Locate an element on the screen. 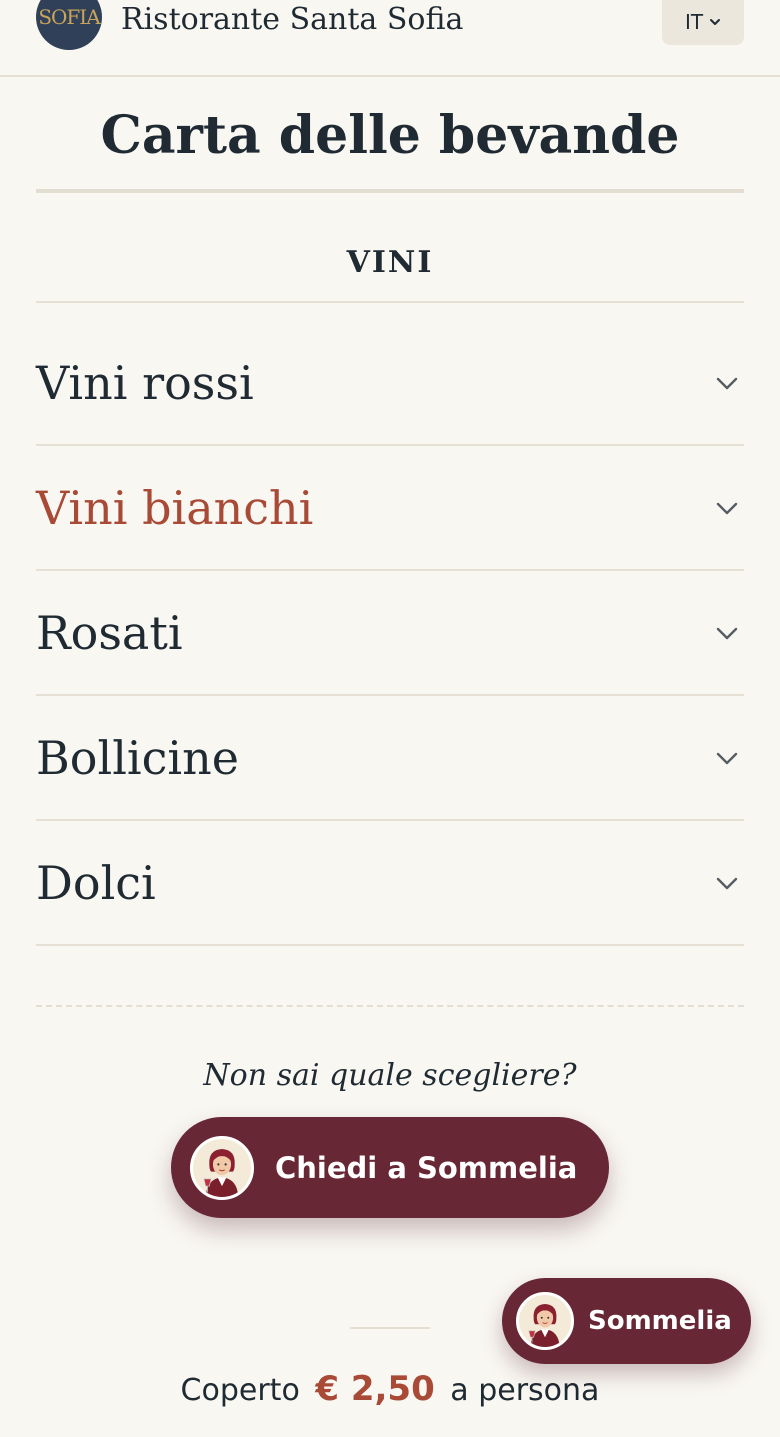 The width and height of the screenshot is (780, 1437). footer-divider is located at coordinates (390, 1328).